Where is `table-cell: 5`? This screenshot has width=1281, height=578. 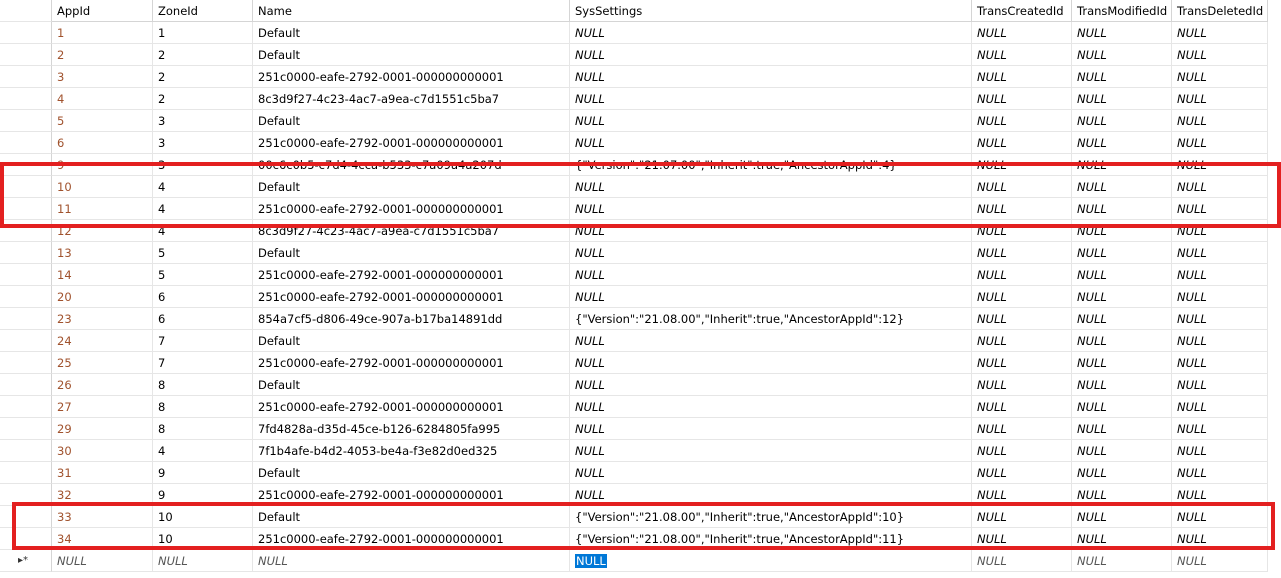
table-cell: 5 is located at coordinates (102, 121).